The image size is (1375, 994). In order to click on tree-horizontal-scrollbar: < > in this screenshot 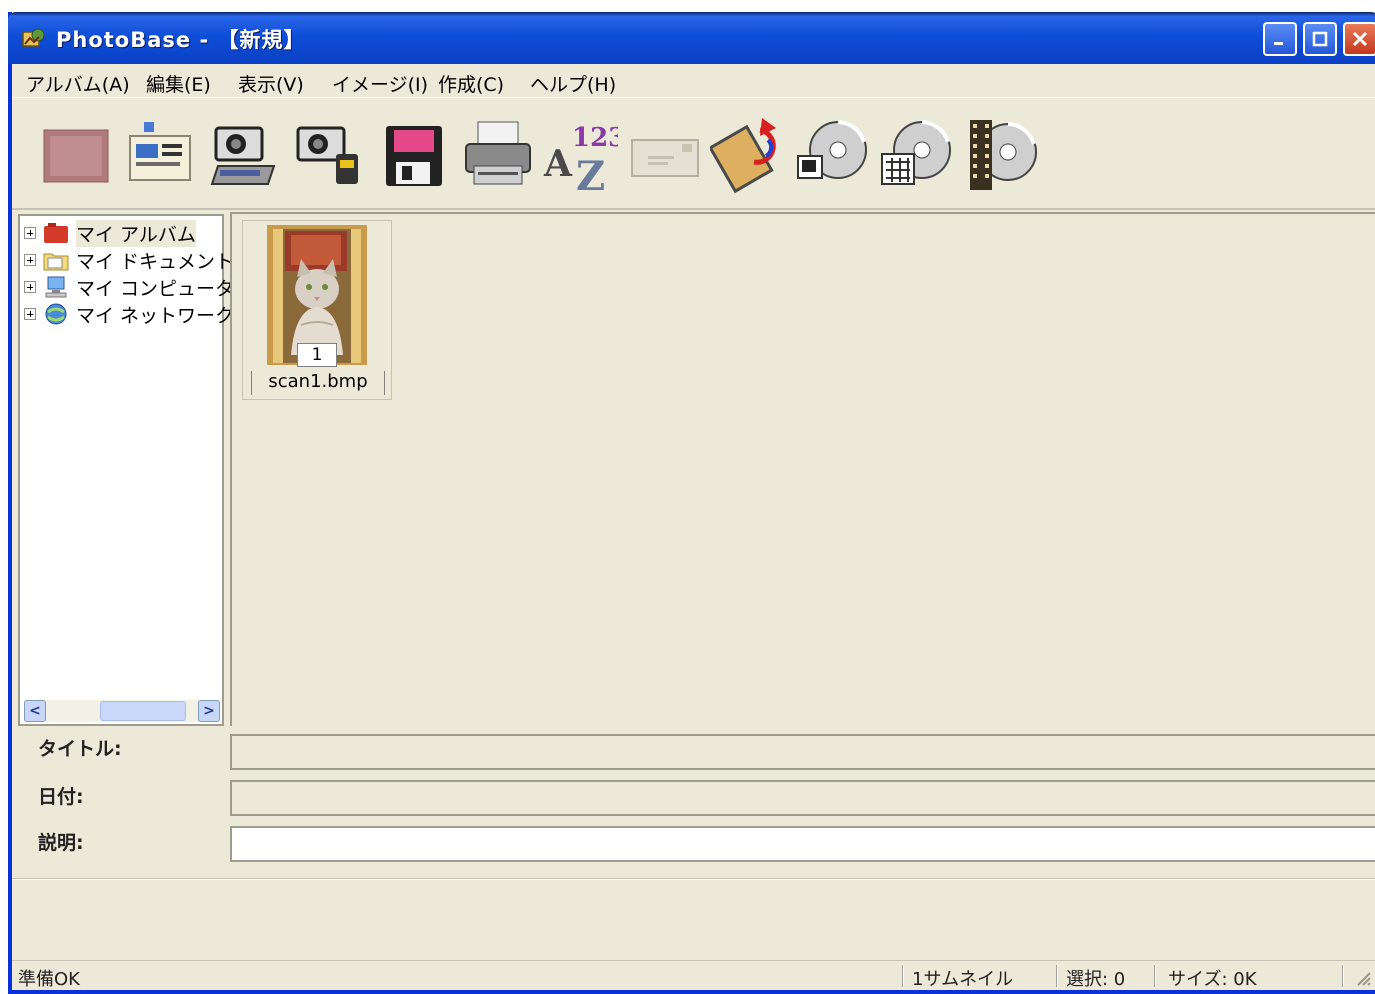, I will do `click(122, 711)`.